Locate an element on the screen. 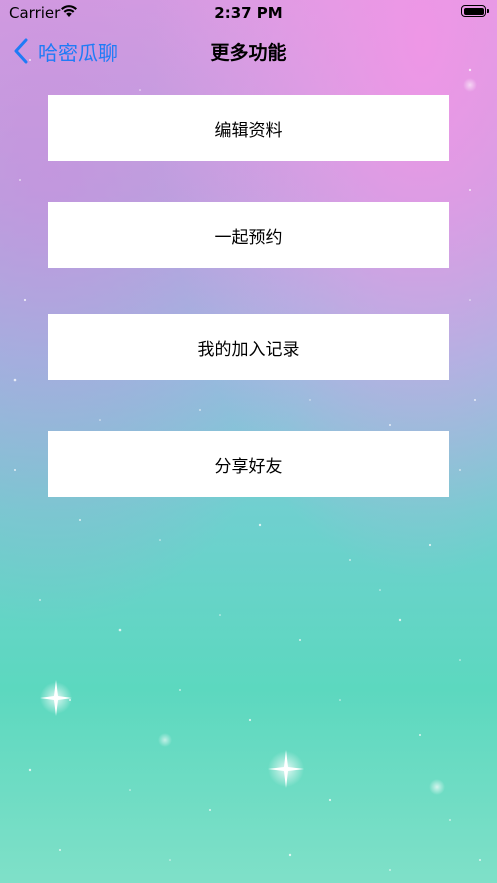  edit-profile-button: 编辑资料 is located at coordinates (248, 128).